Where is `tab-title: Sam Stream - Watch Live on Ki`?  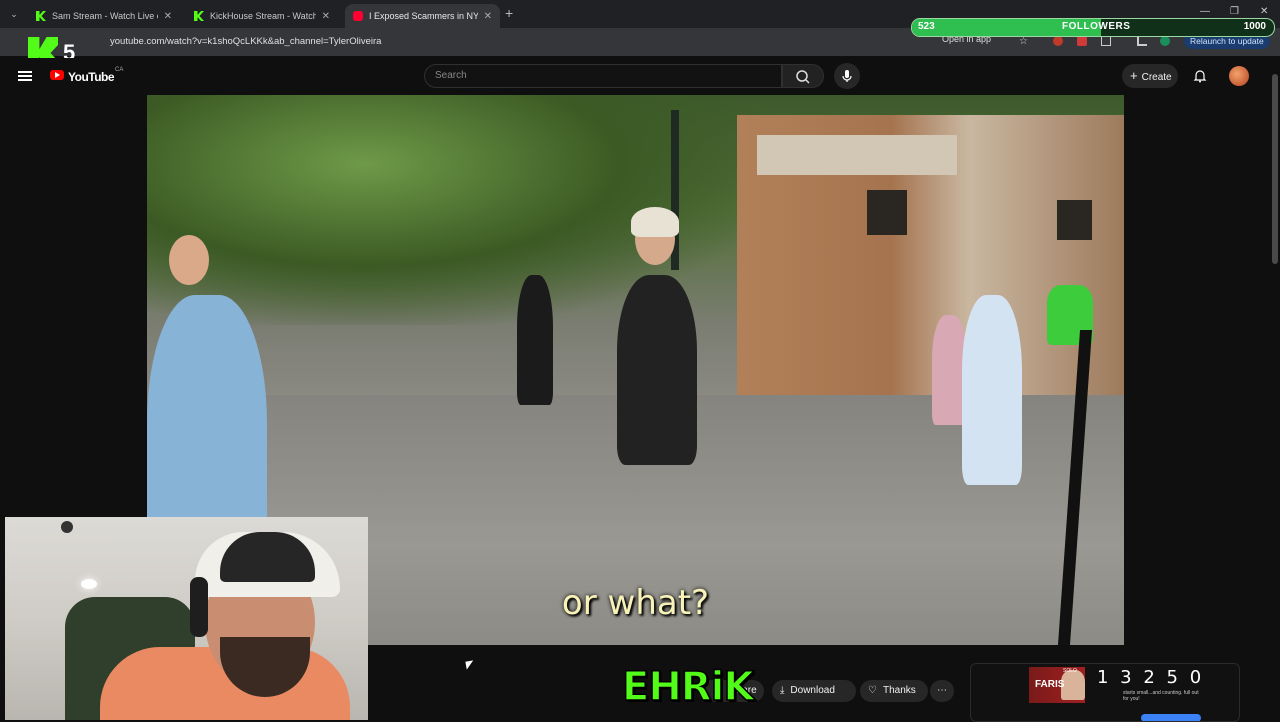
tab-title: Sam Stream - Watch Live on Ki is located at coordinates (105, 16).